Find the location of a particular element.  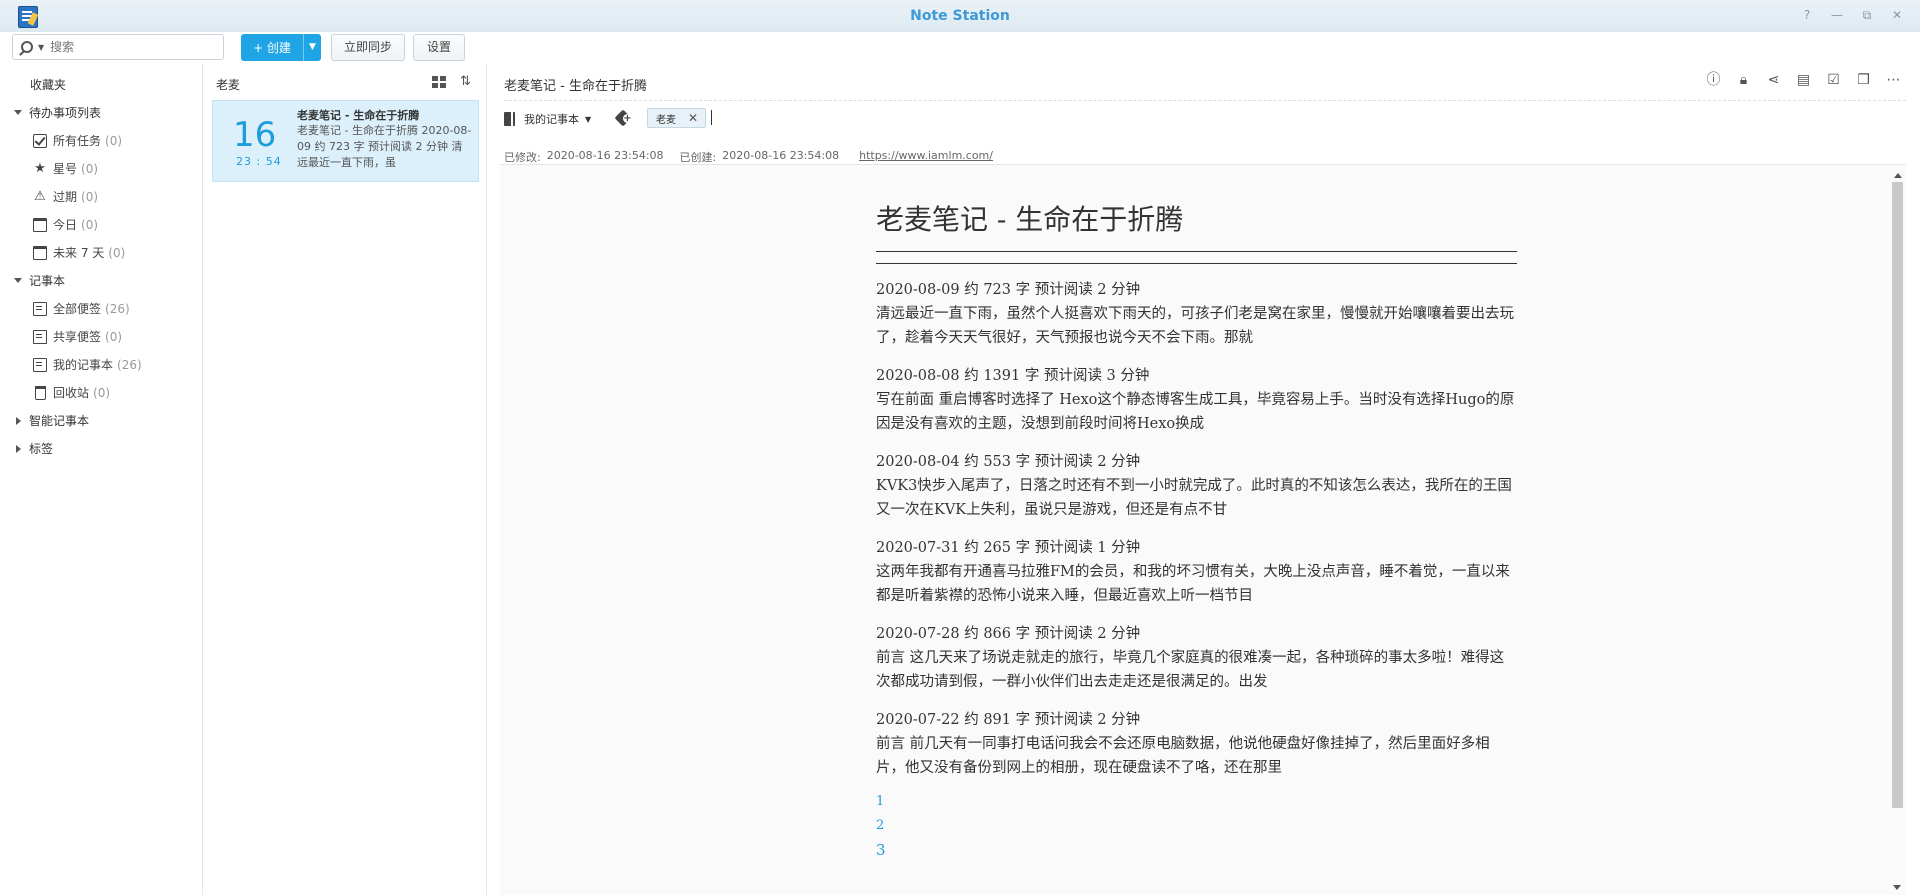

sidebar-item-overdue: ⚠ 过期 (0) is located at coordinates (65, 196).